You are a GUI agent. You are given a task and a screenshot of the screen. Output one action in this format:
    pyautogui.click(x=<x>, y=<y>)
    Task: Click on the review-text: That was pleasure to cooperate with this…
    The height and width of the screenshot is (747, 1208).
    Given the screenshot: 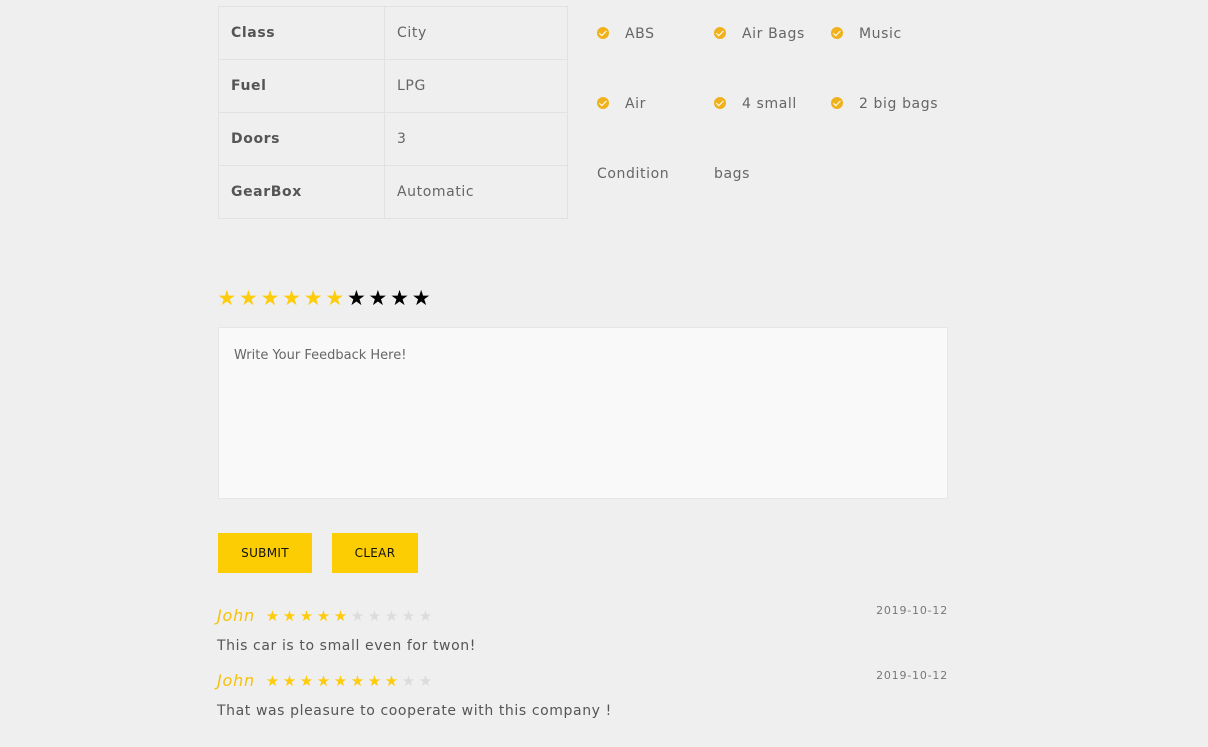 What is the action you would take?
    pyautogui.click(x=414, y=711)
    